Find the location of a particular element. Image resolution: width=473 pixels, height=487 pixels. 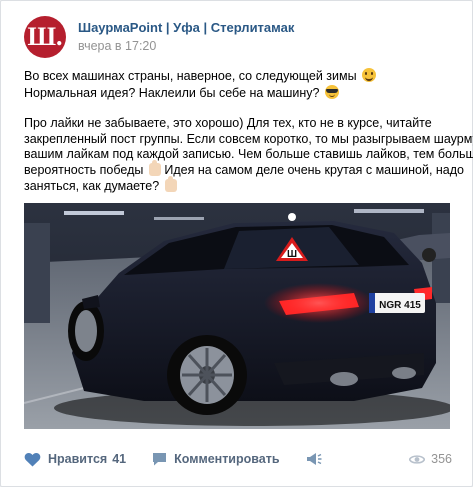

like-count: 41 is located at coordinates (119, 459).